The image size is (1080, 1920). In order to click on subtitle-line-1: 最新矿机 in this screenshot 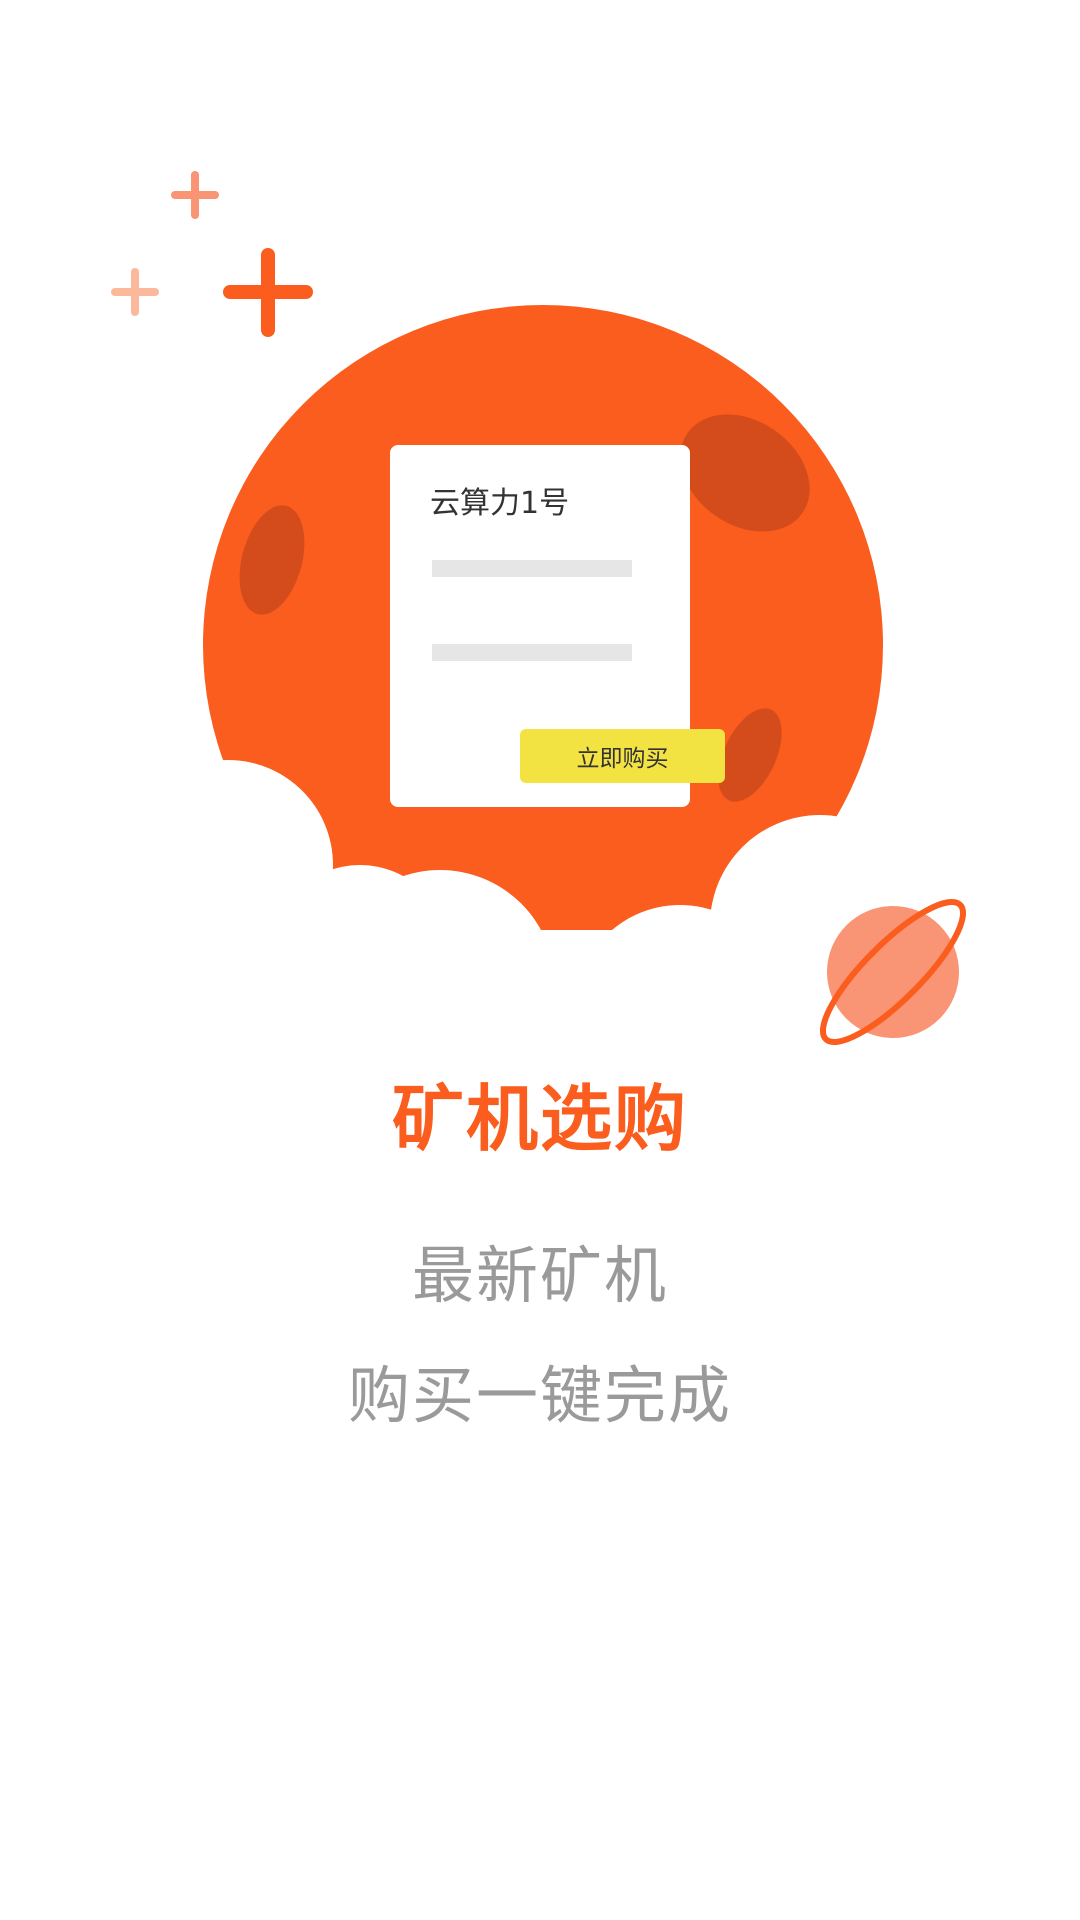, I will do `click(539, 1275)`.